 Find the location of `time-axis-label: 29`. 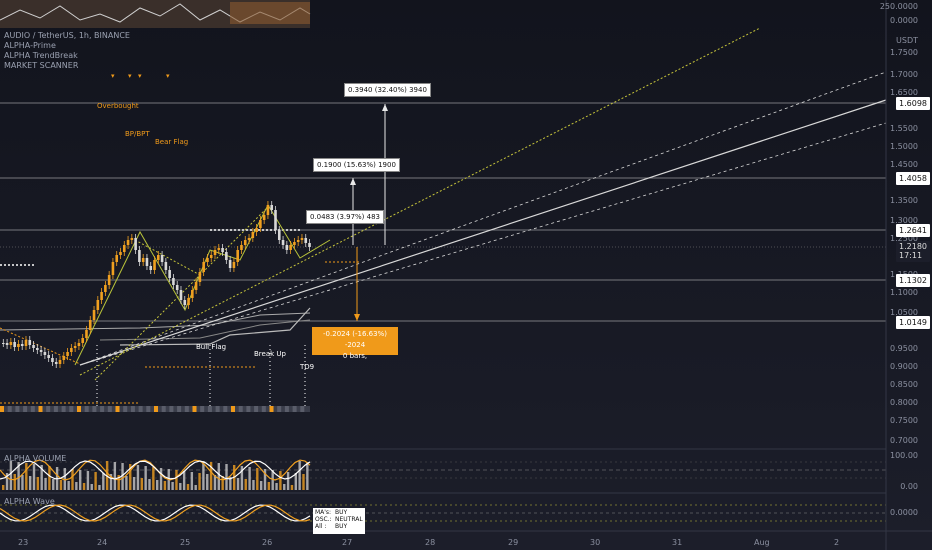

time-axis-label: 29 is located at coordinates (513, 542).